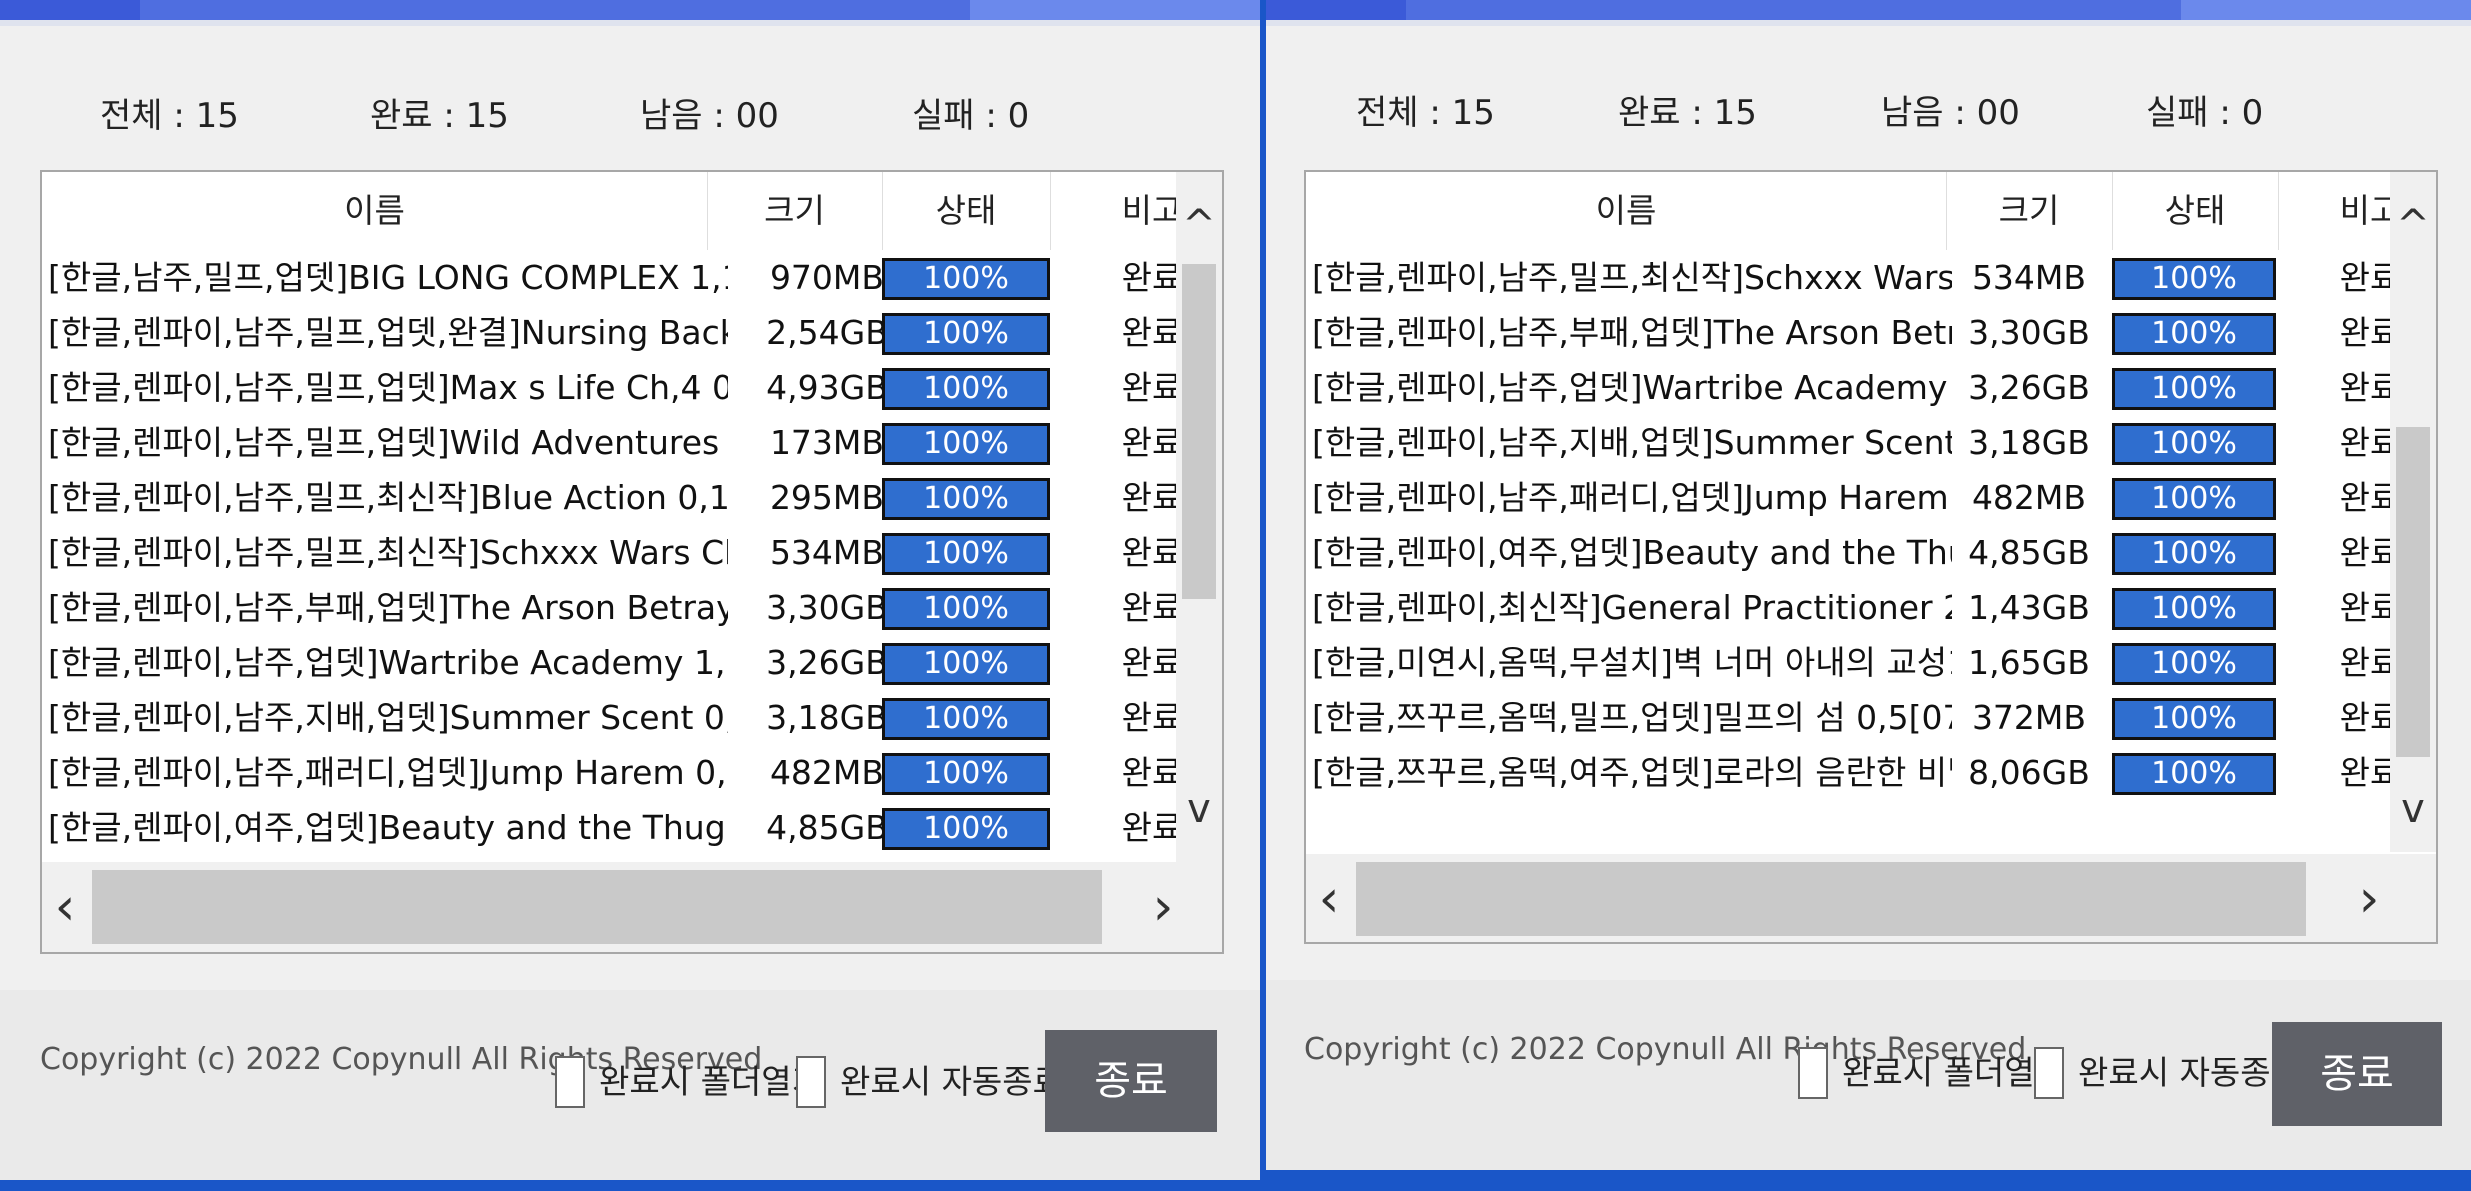 Image resolution: width=2471 pixels, height=1191 pixels. What do you see at coordinates (169, 116) in the screenshot?
I see `stat-total: 전체 : 15` at bounding box center [169, 116].